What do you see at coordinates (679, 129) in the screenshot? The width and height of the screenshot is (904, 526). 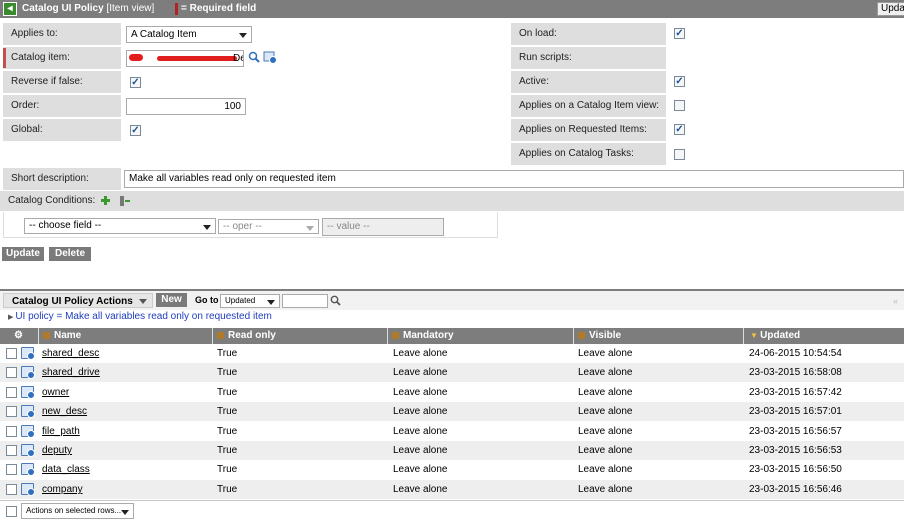 I see `applies-requested-items-checkbox: ✓` at bounding box center [679, 129].